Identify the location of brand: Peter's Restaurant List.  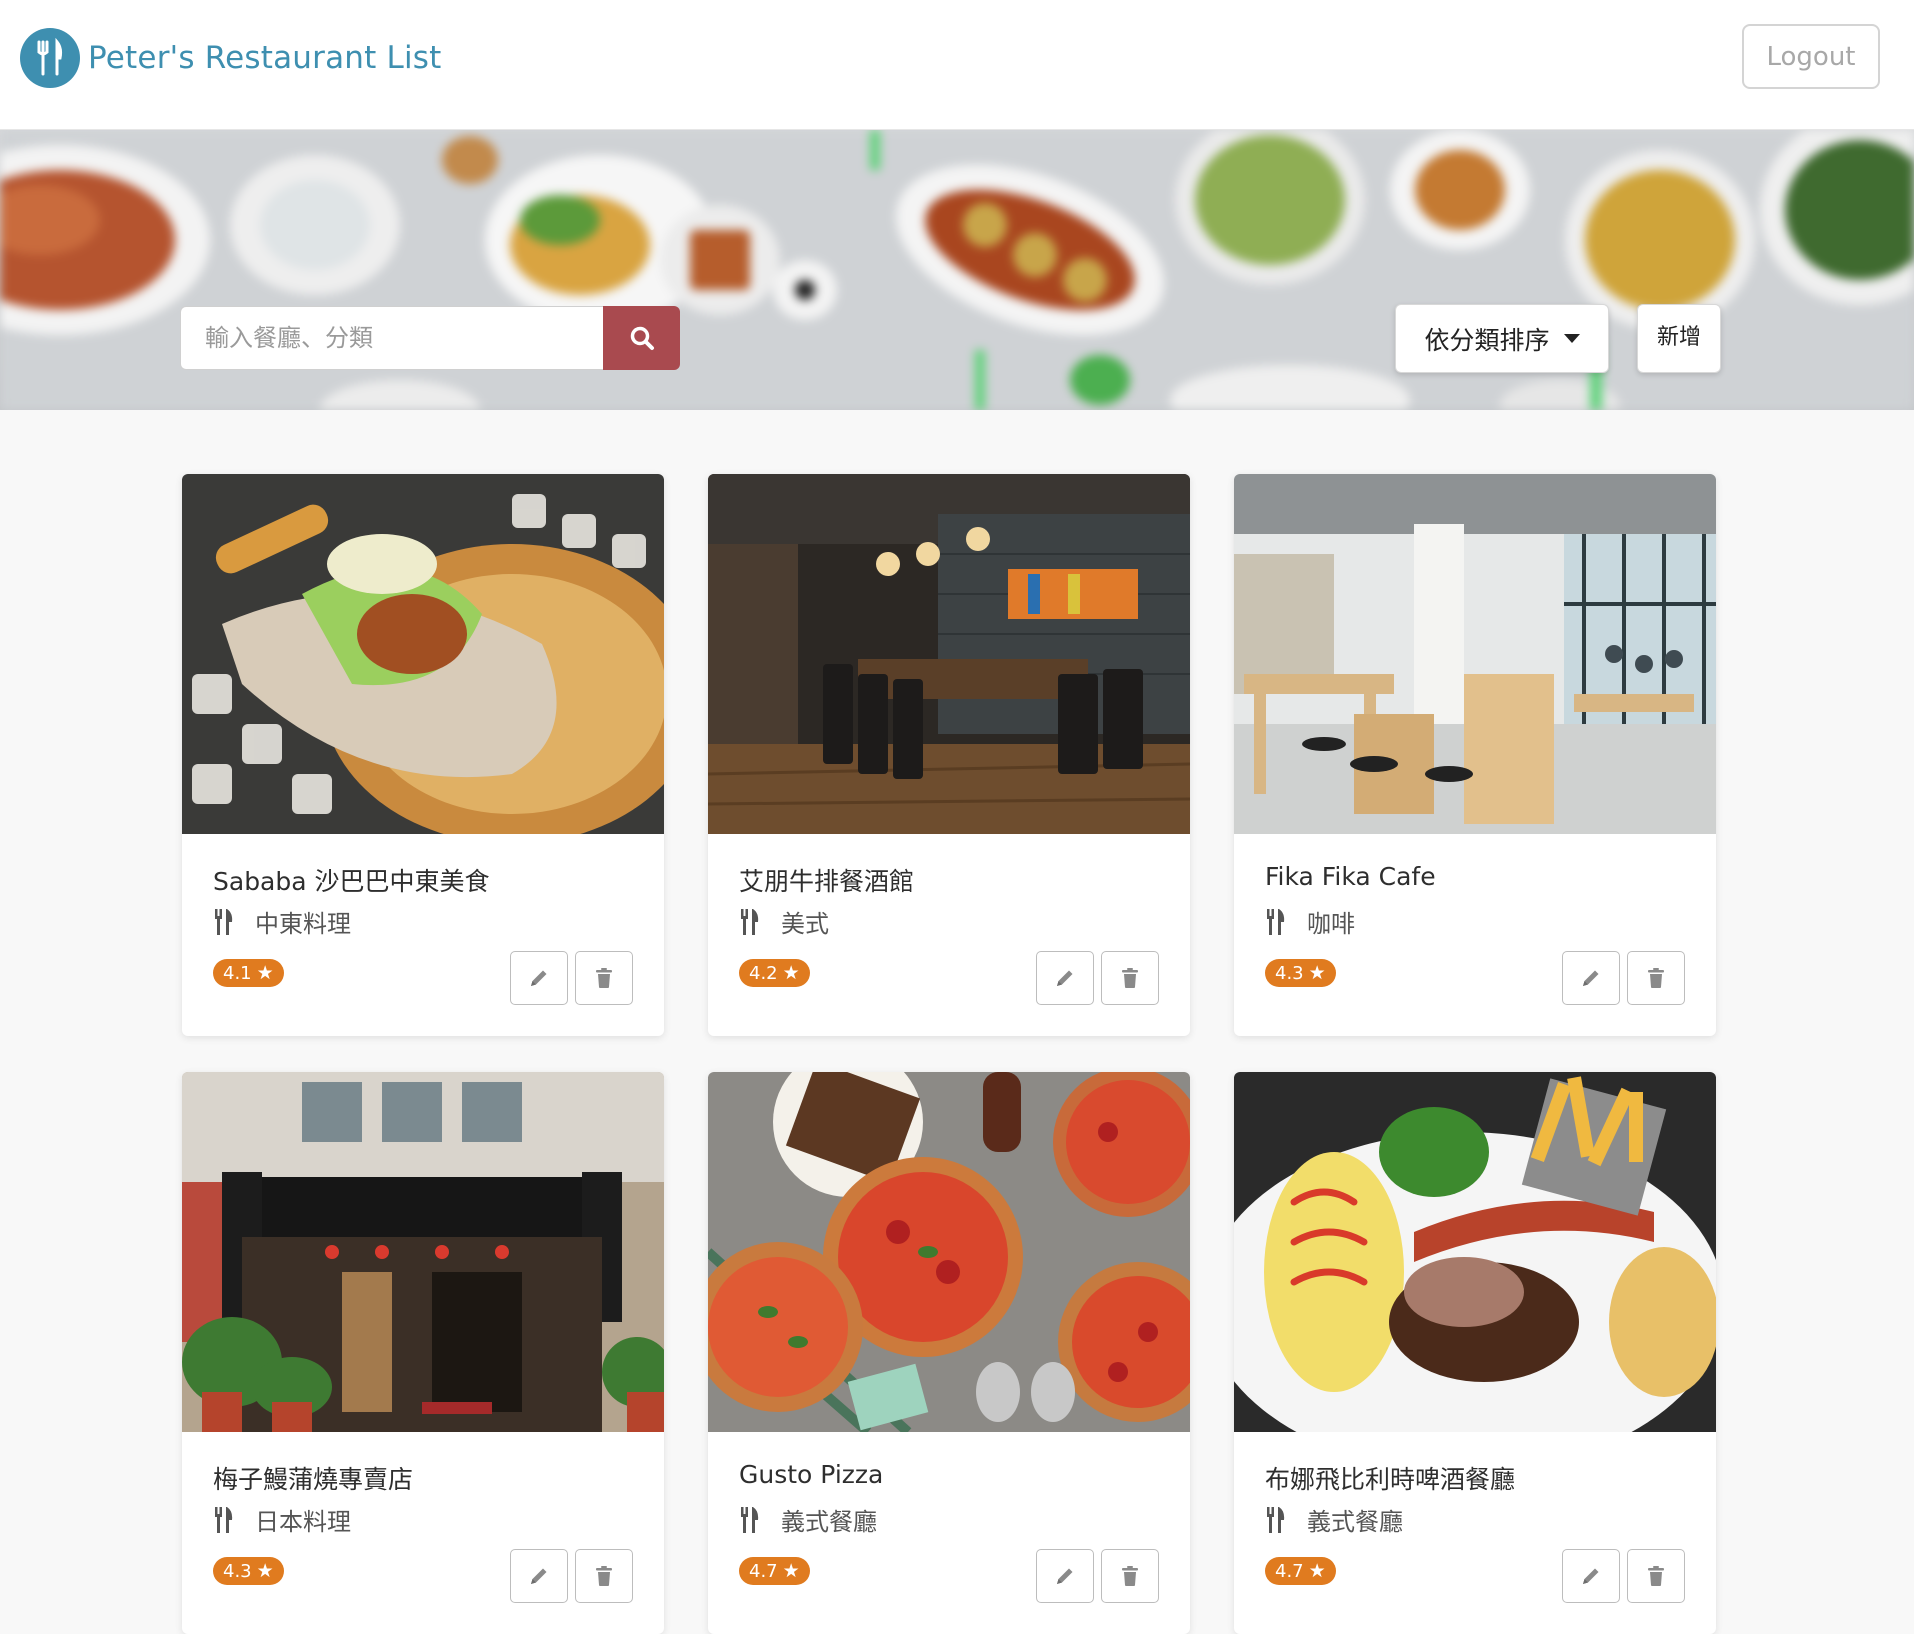
(231, 58).